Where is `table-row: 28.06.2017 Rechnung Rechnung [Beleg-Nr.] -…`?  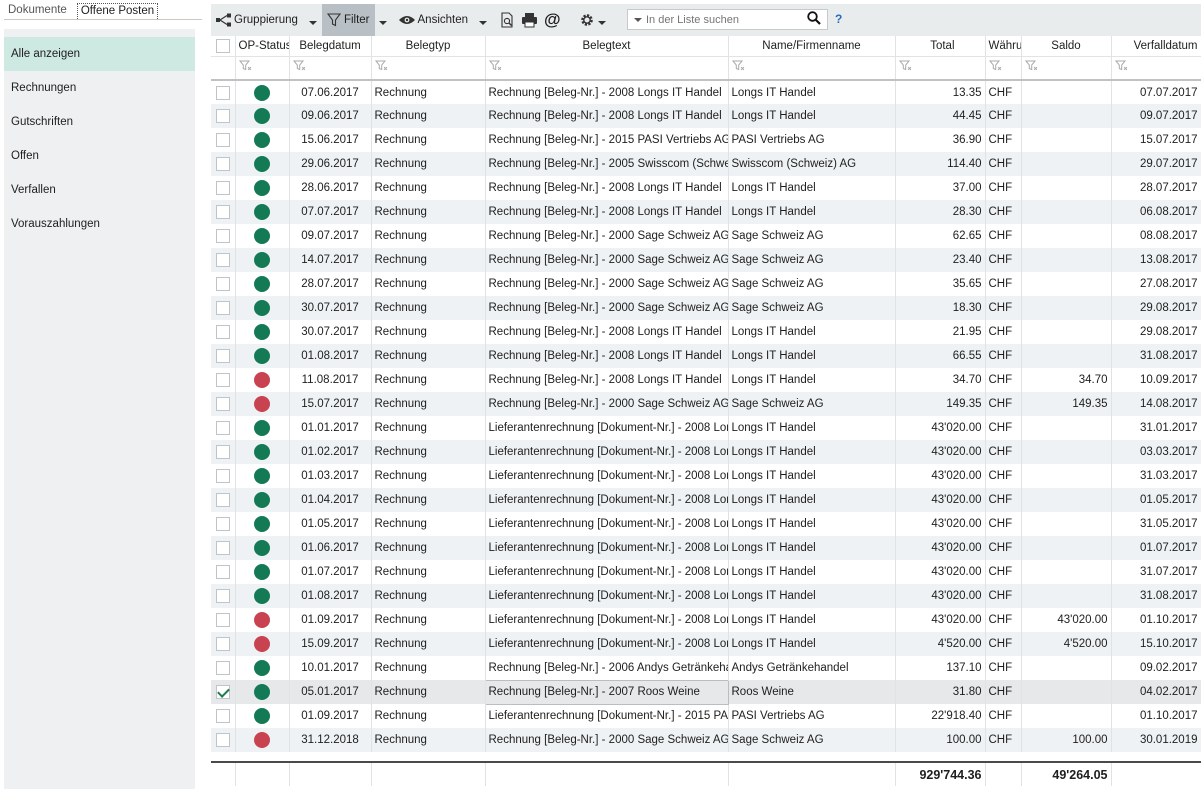
table-row: 28.06.2017 Rechnung Rechnung [Beleg-Nr.] -… is located at coordinates (706, 188).